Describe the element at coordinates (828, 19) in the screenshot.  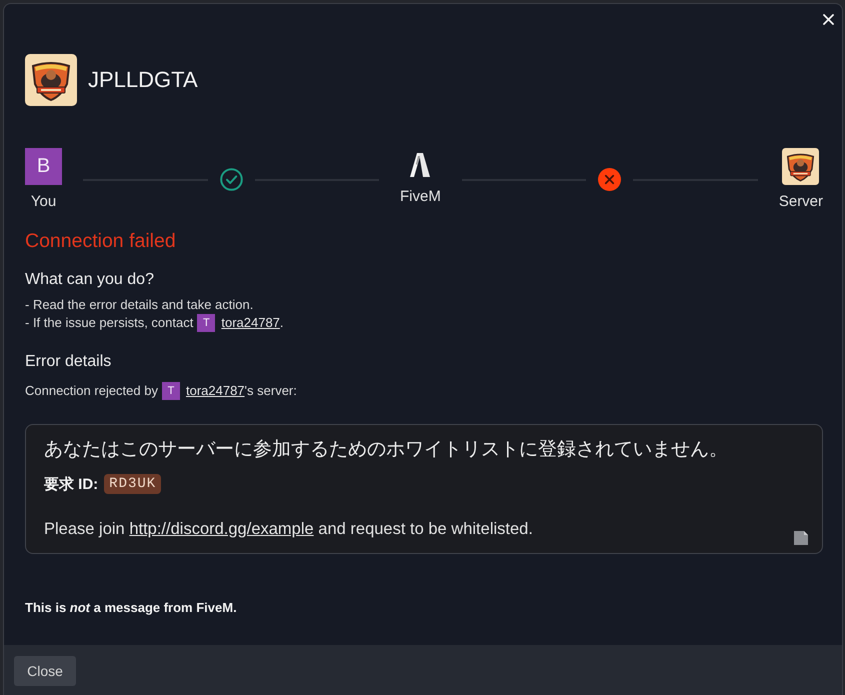
I see `close-icon` at that location.